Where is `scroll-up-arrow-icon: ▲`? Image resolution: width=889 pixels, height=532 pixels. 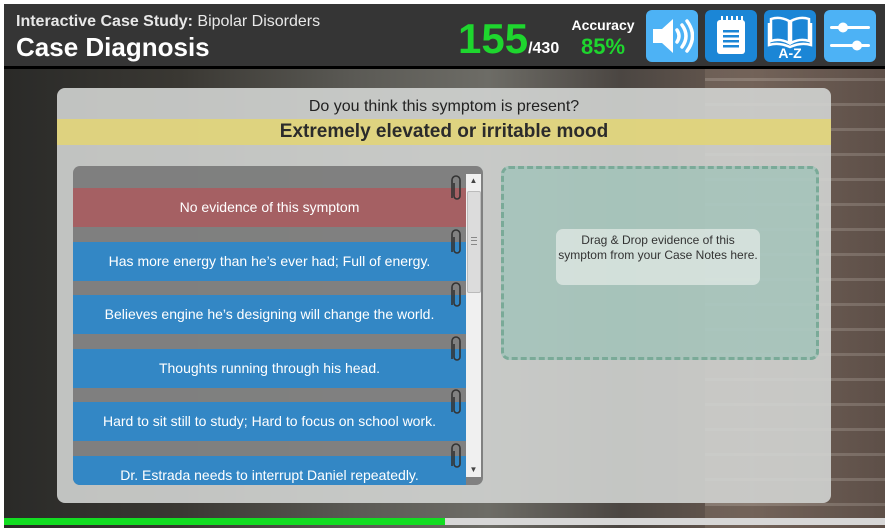 scroll-up-arrow-icon: ▲ is located at coordinates (473, 181).